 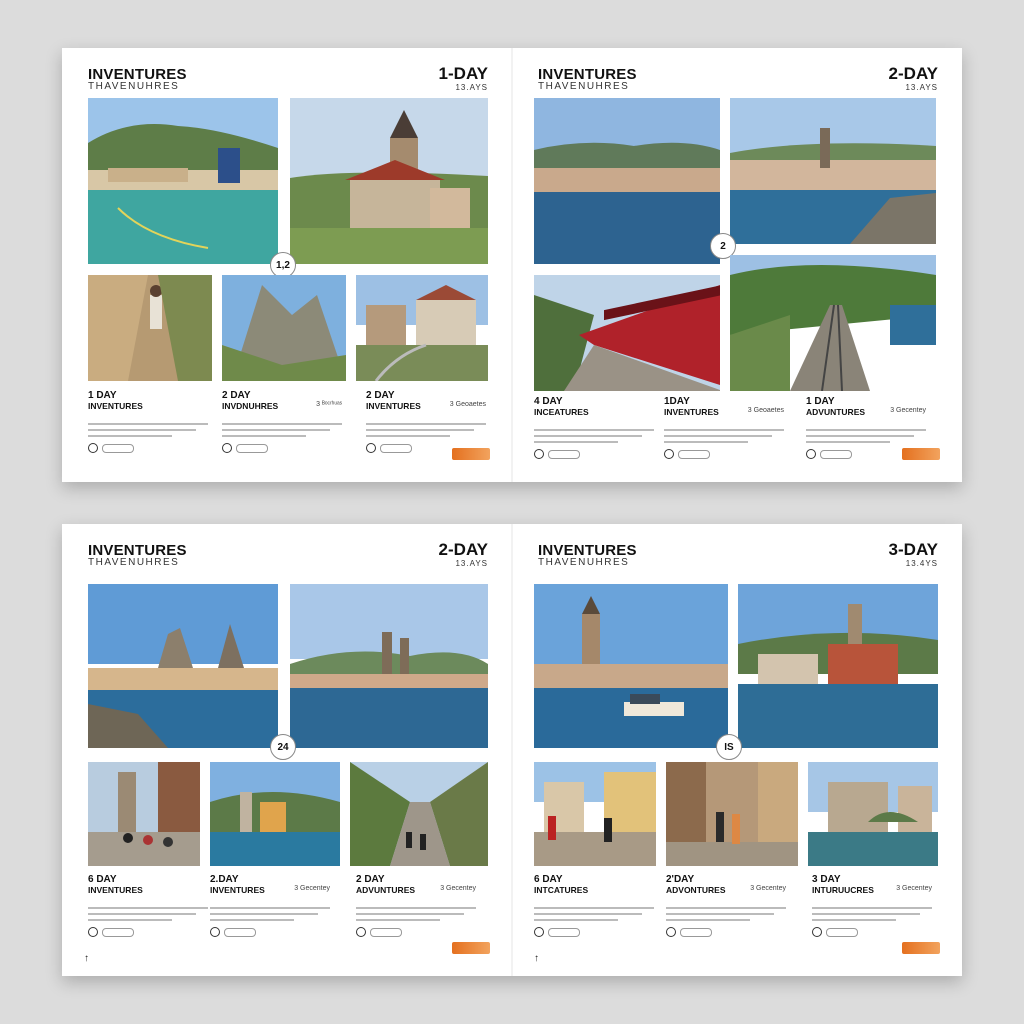 I want to click on photo-coast-cathedral, so click(x=833, y=171).